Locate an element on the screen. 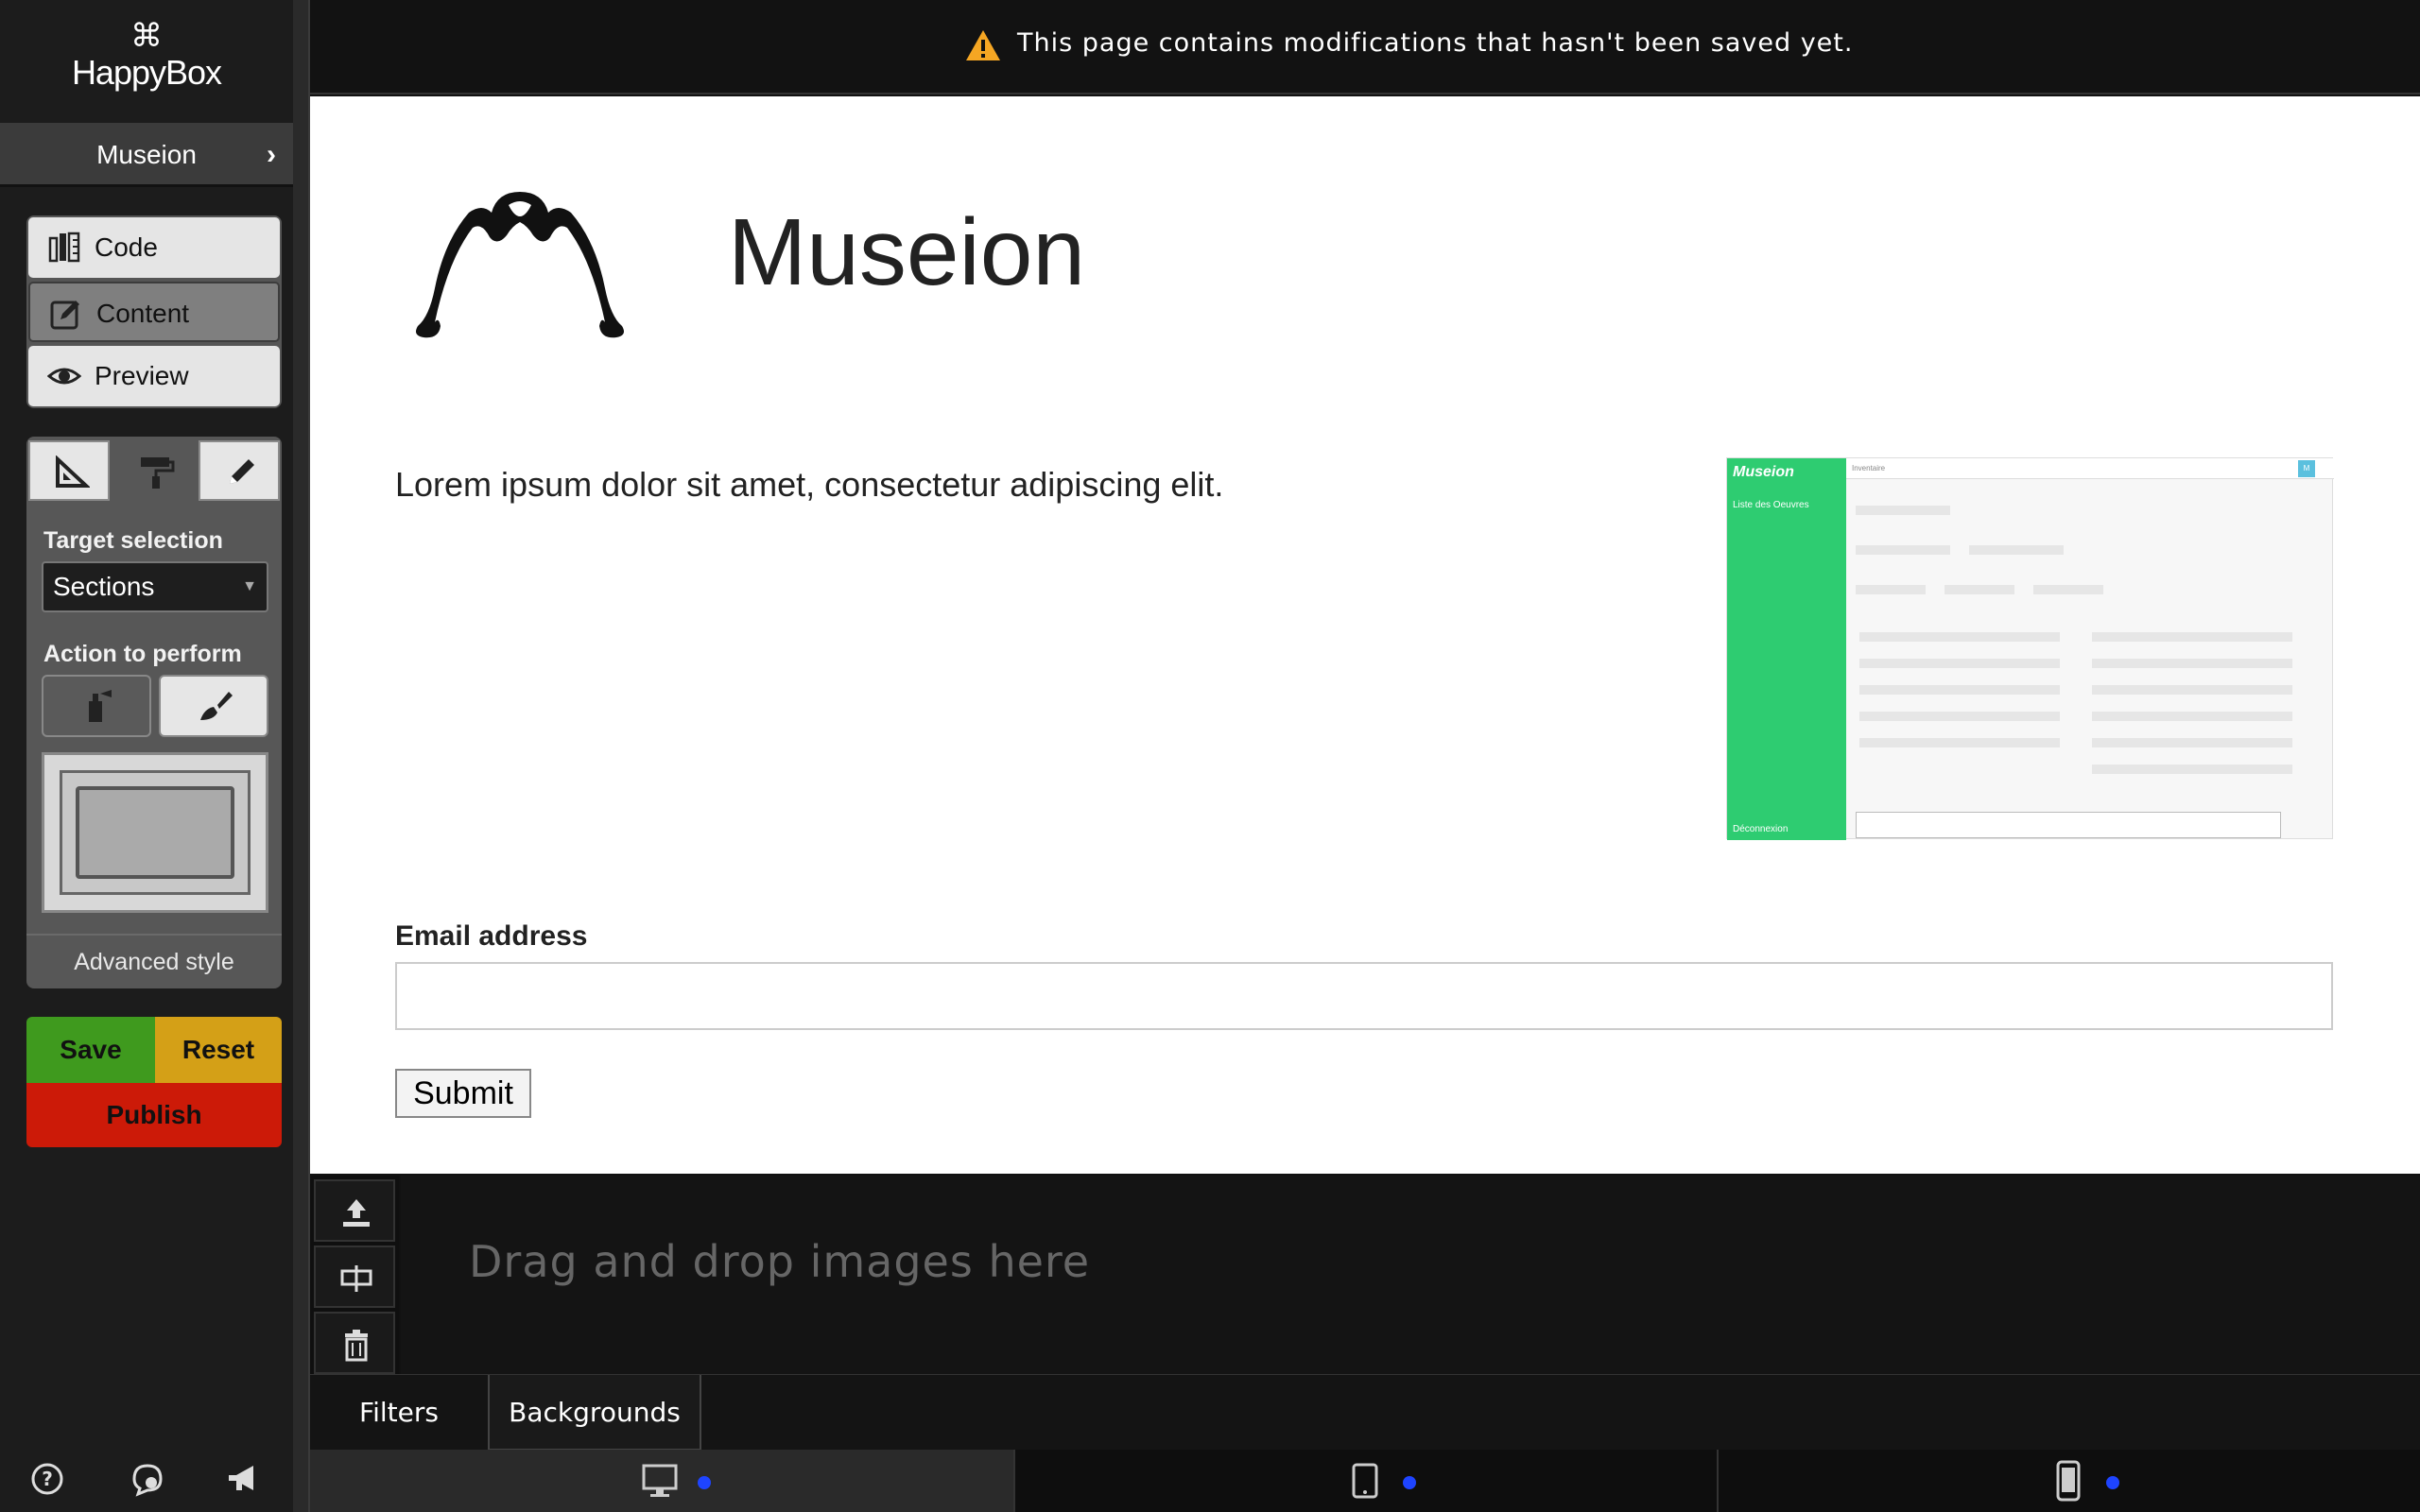  tablet-icon is located at coordinates (1365, 1481).